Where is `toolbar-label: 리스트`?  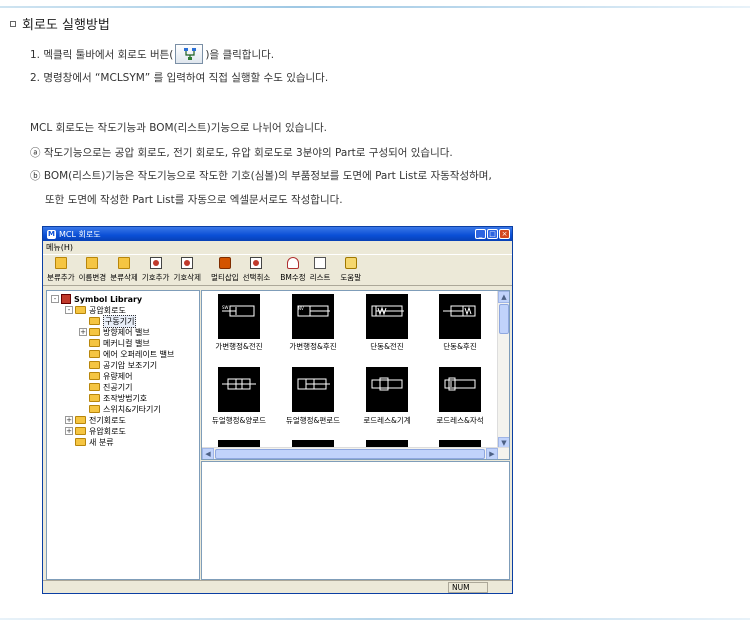
toolbar-label: 리스트 is located at coordinates (320, 277).